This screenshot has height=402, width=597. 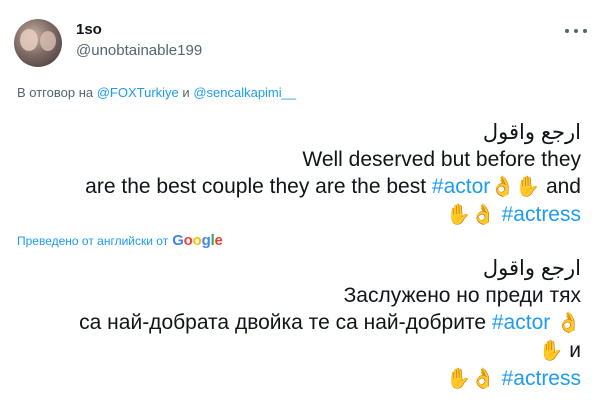 I want to click on tweet-text-and: и, so click(x=575, y=350).